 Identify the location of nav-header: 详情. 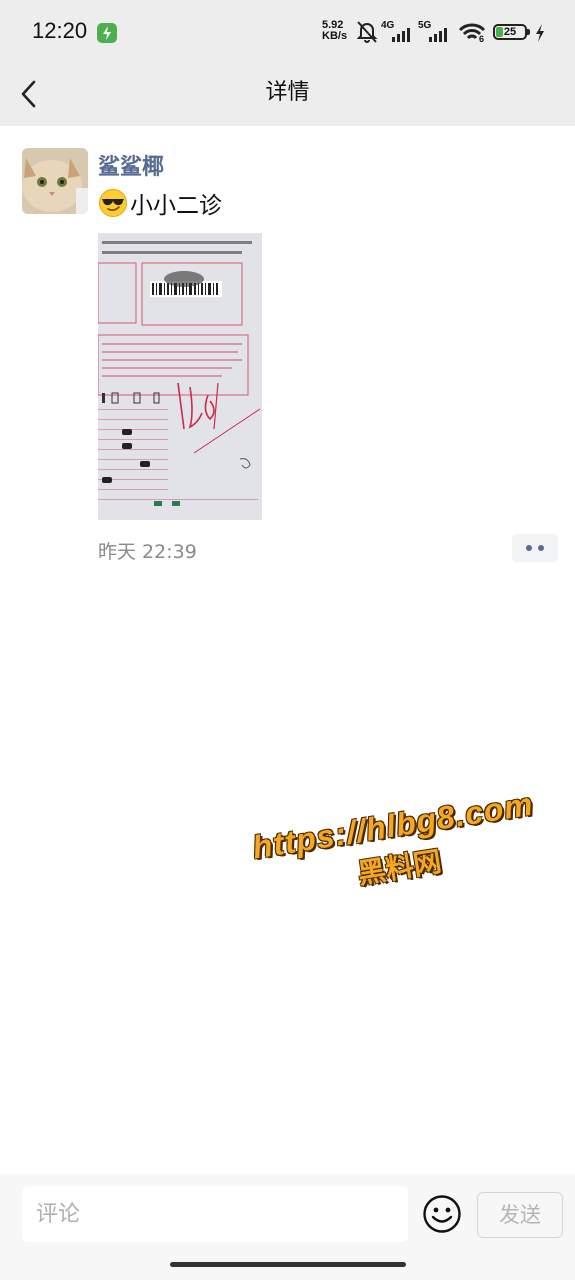
(287, 94).